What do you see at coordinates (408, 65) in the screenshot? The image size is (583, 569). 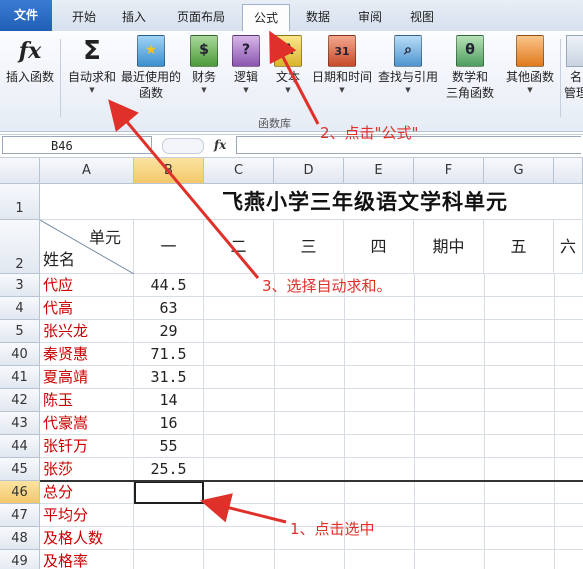 I see `lookup-button: ⌕ 查找与引用 ▼` at bounding box center [408, 65].